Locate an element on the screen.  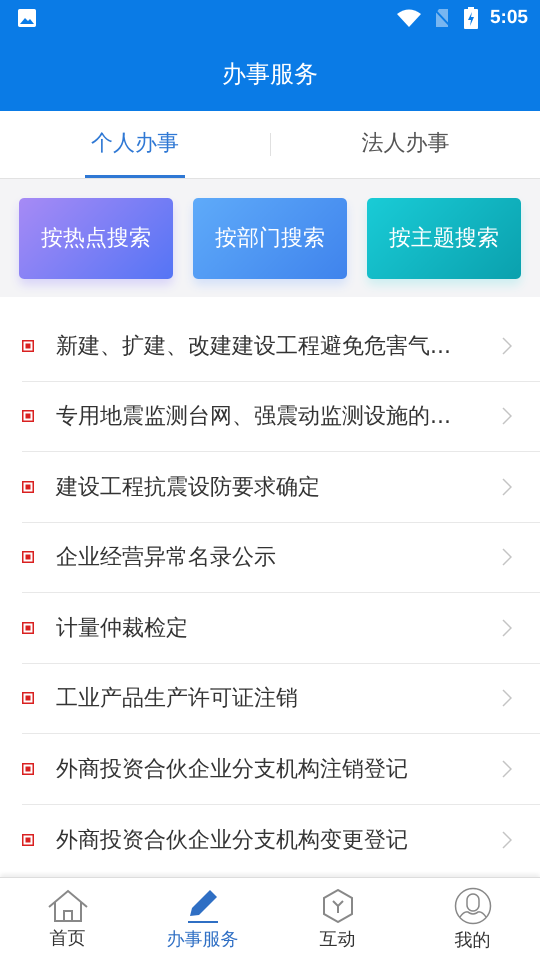
nav-tab: 首页 is located at coordinates (67, 919).